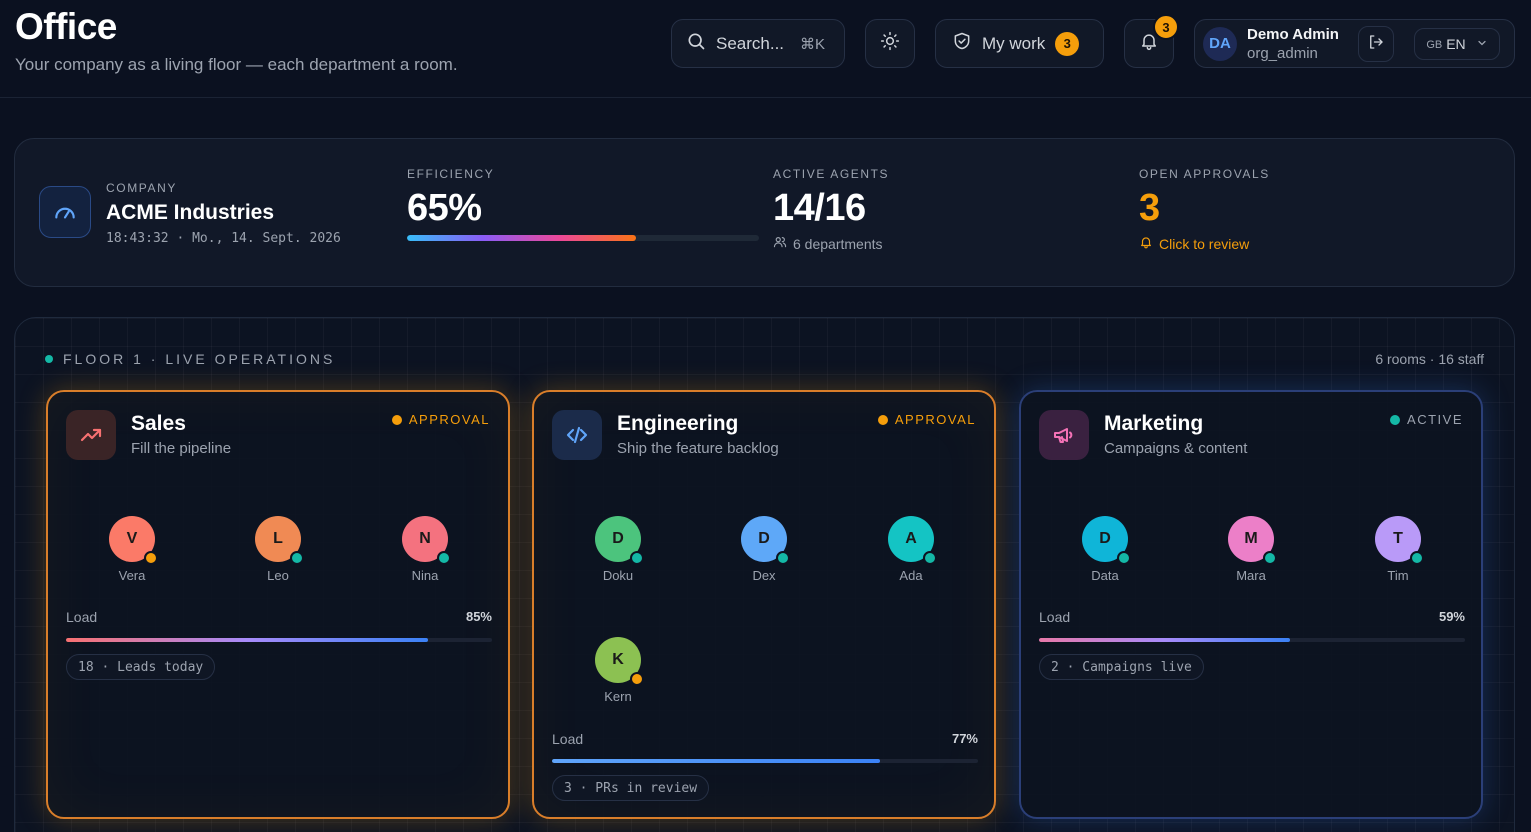  I want to click on open-approvals-value: 3, so click(1149, 208).